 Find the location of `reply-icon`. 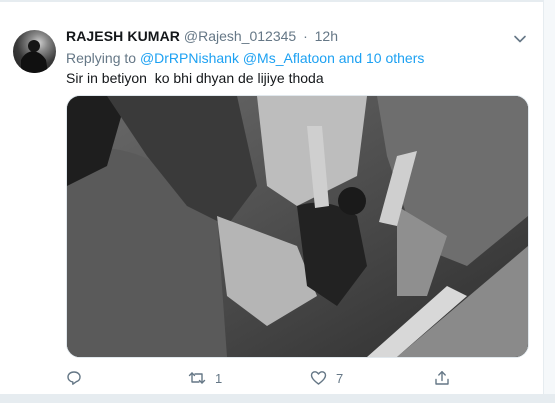

reply-icon is located at coordinates (74, 378).